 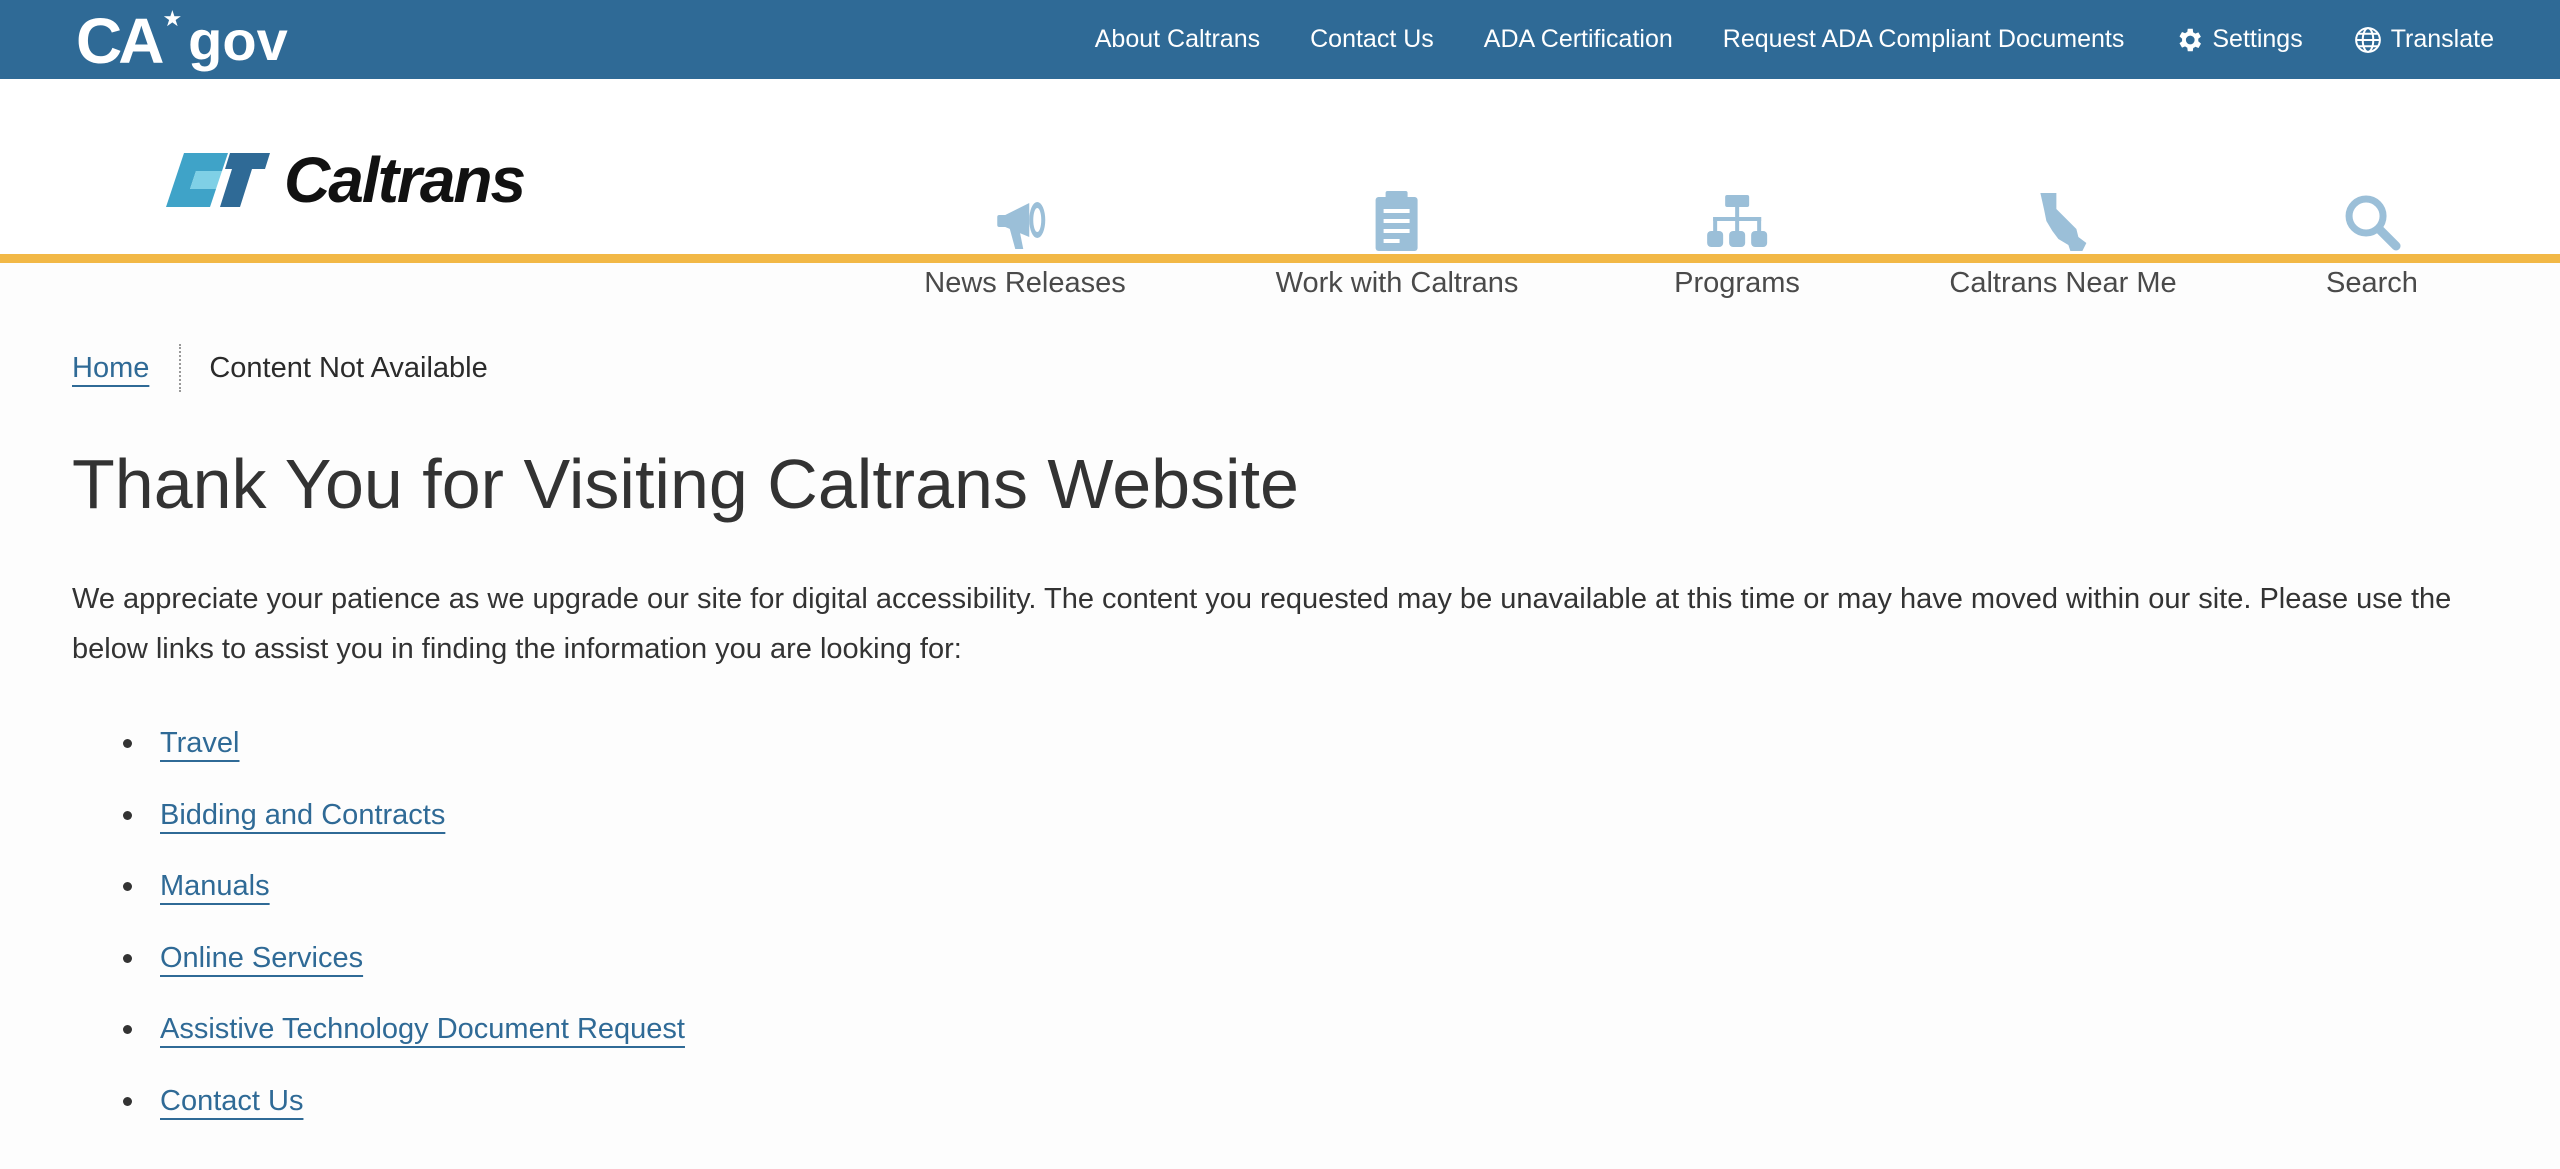 I want to click on nav-search: Search, so click(x=2372, y=245).